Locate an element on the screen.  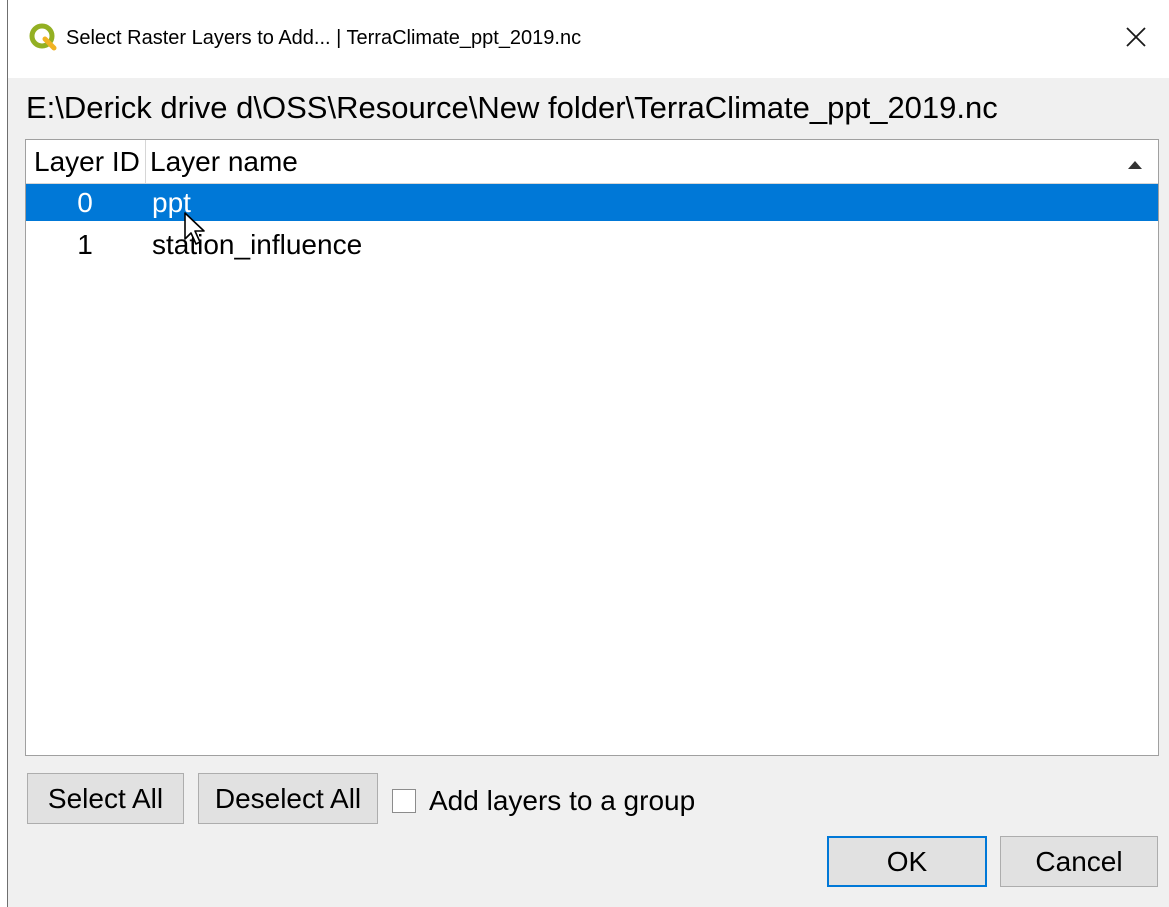
close-button is located at coordinates (1136, 39).